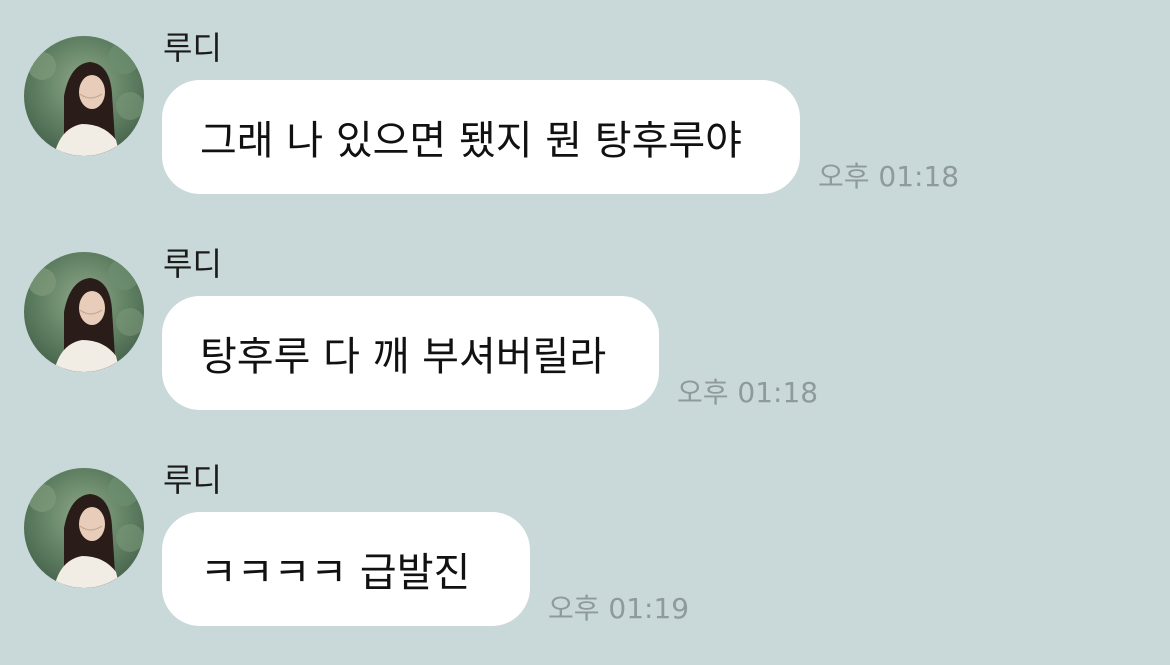 The image size is (1170, 665). I want to click on message-bubble: ㅋㅋㅋㅋ 급발진, so click(346, 569).